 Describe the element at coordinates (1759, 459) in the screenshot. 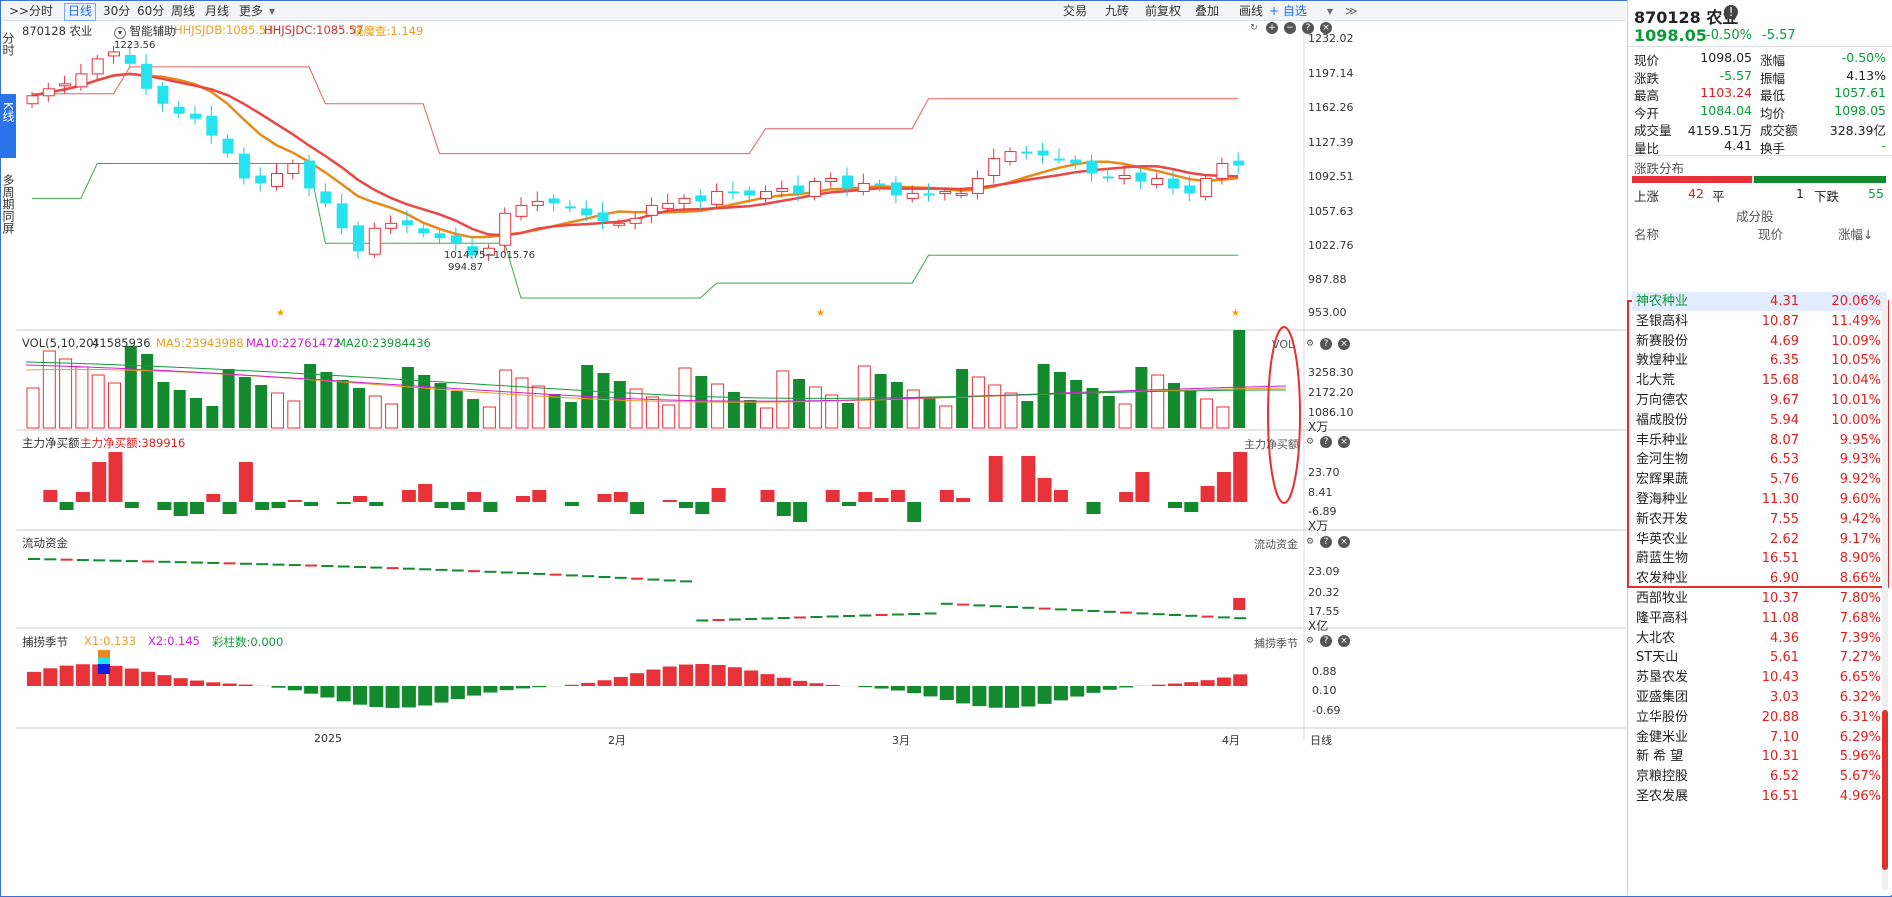

I see `constituent-row: 金河生物 6.53 9.93%` at that location.